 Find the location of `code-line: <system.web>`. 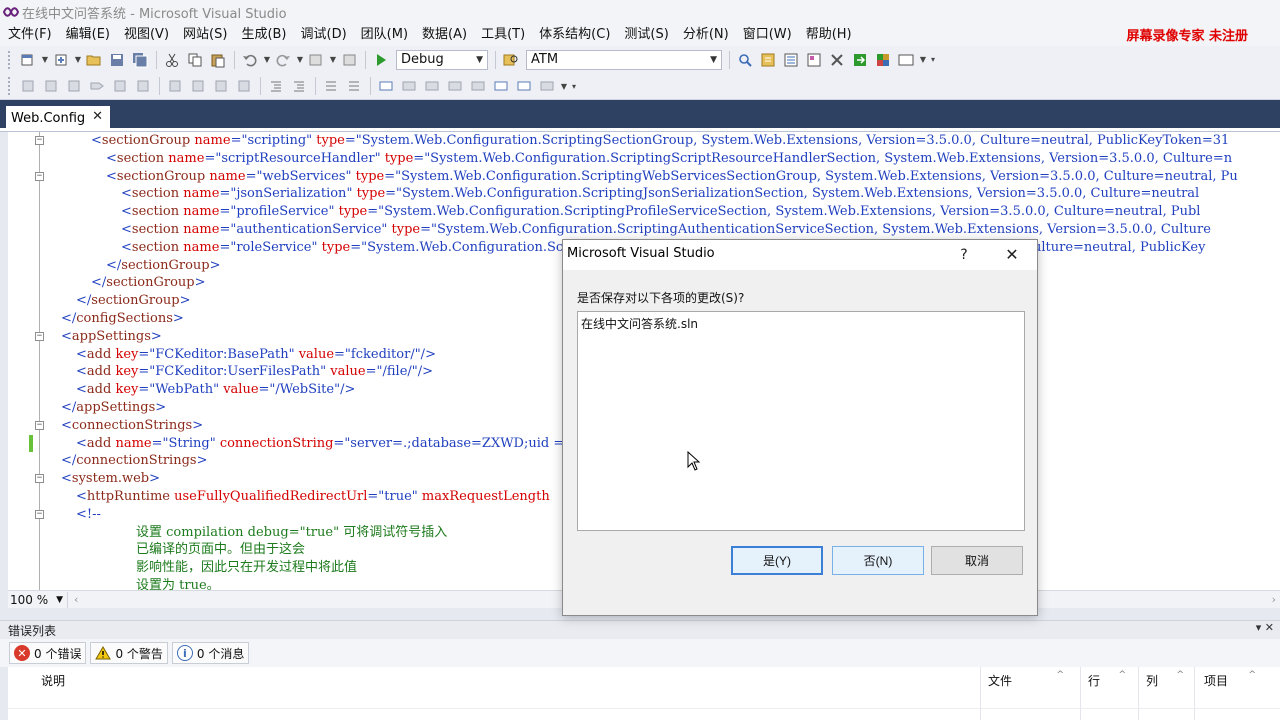

code-line: <system.web> is located at coordinates (110, 479).